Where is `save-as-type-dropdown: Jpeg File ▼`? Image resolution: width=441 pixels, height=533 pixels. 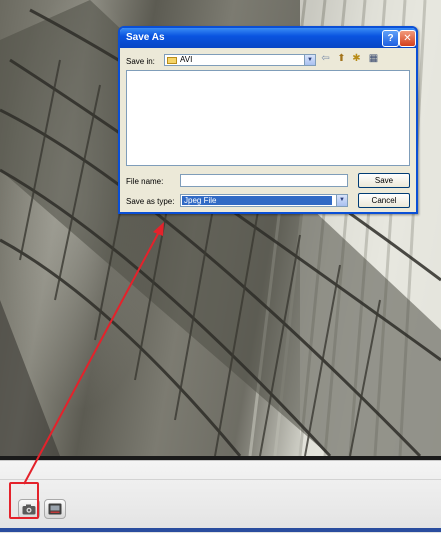
save-as-type-dropdown: Jpeg File ▼ is located at coordinates (264, 200).